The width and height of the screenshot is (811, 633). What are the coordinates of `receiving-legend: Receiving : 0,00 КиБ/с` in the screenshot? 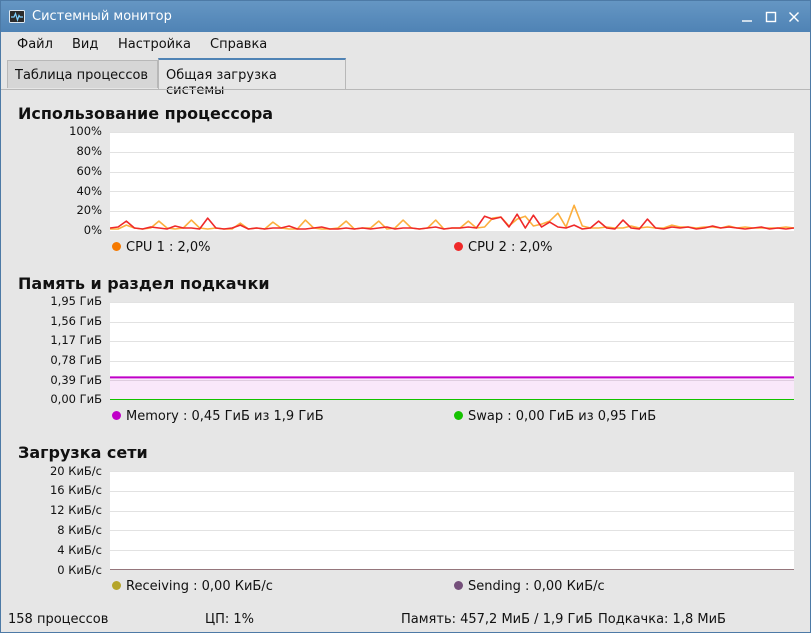 It's located at (192, 586).